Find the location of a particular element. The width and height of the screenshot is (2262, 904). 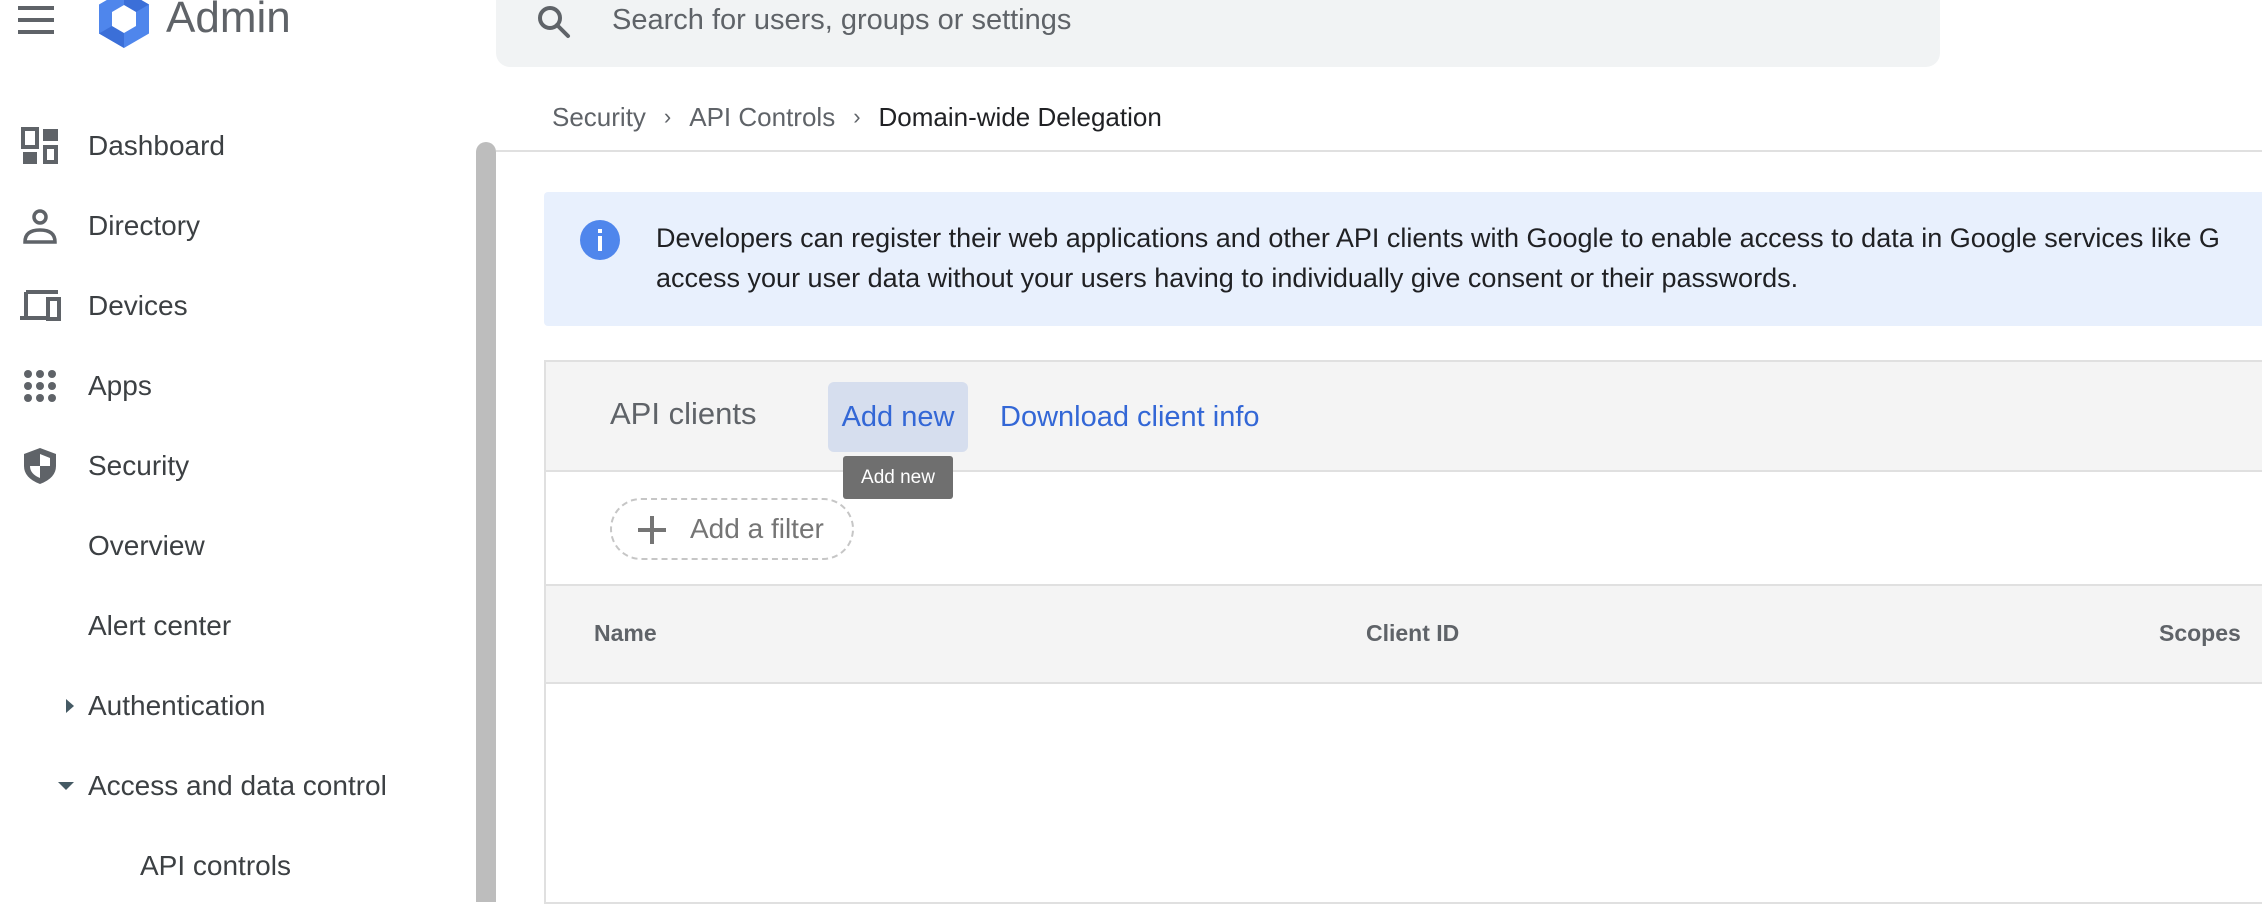

sidebar-item-security: Security is located at coordinates (235, 466).